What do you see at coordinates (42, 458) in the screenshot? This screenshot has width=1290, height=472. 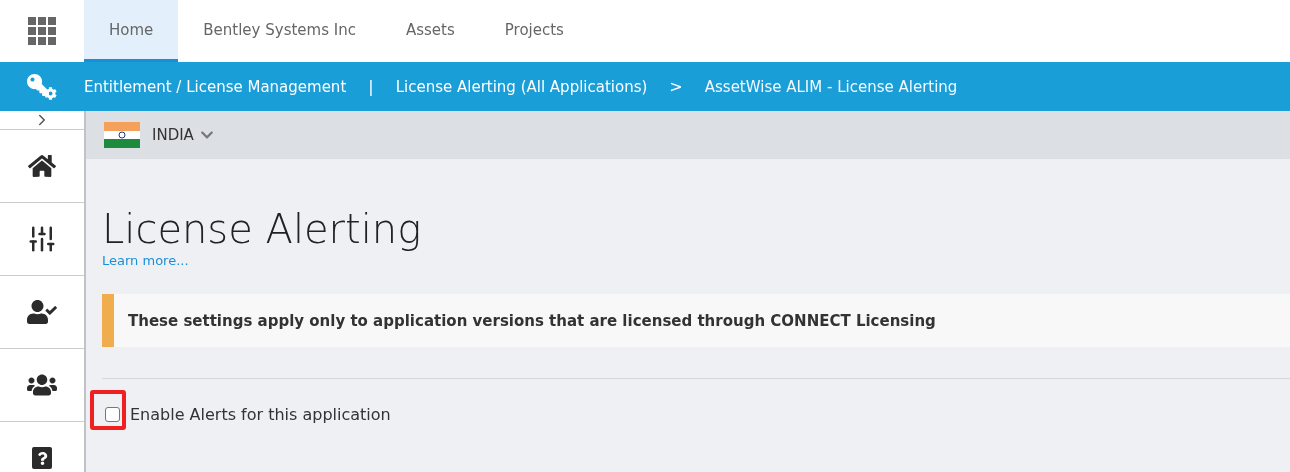 I see `help-icon` at bounding box center [42, 458].